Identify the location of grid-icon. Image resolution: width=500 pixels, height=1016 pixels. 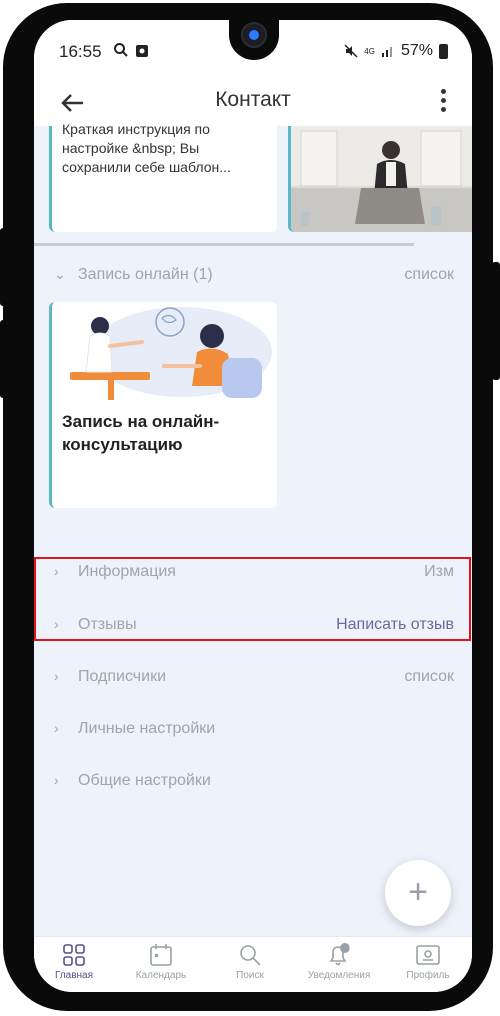
(74, 955).